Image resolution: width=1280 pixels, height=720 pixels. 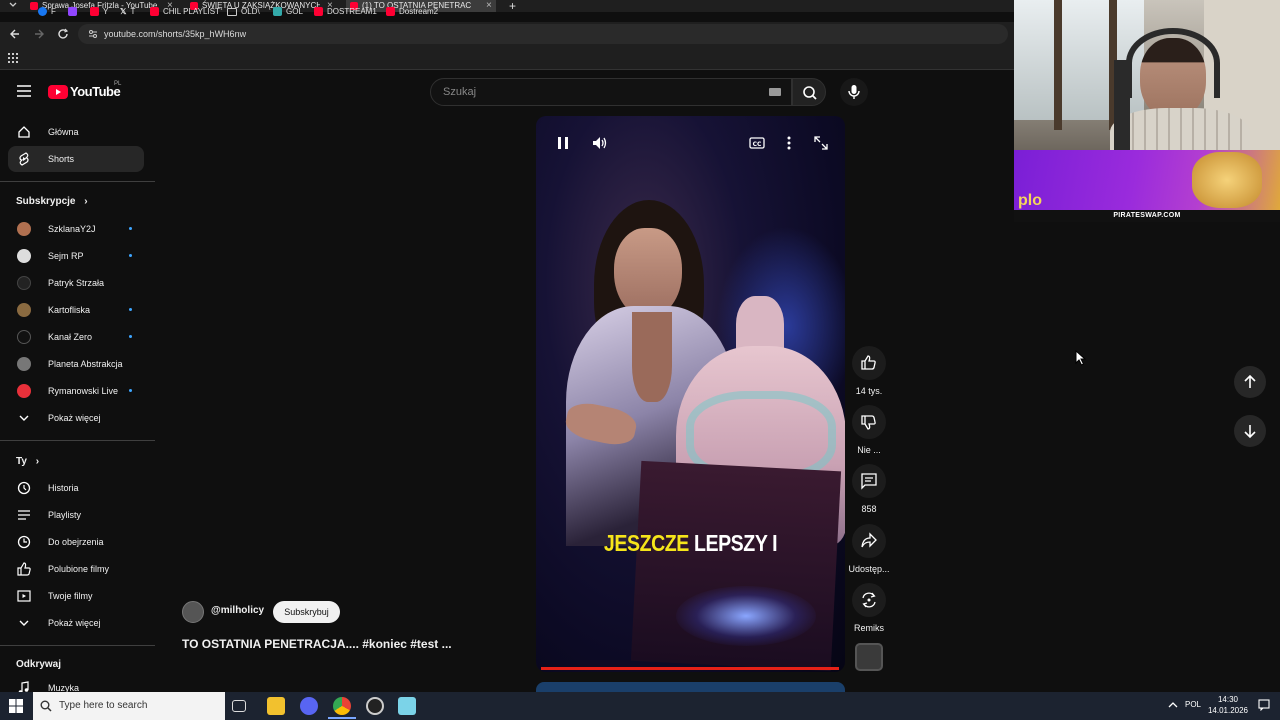 What do you see at coordinates (24, 159) in the screenshot?
I see `shorts-icon` at bounding box center [24, 159].